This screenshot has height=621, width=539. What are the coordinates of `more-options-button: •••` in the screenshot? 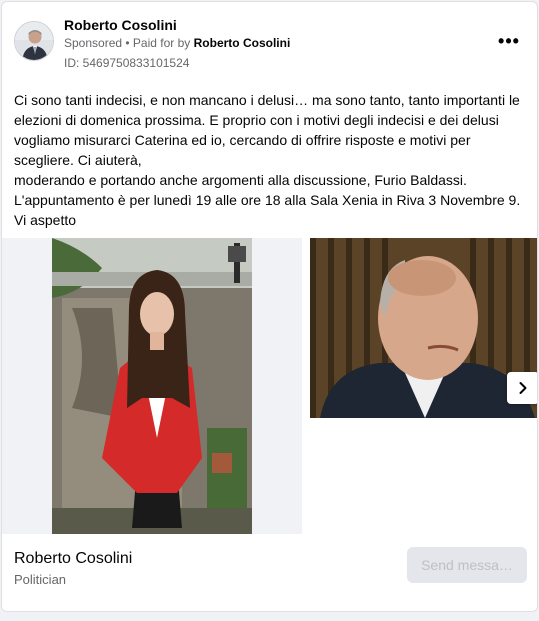 It's located at (509, 41).